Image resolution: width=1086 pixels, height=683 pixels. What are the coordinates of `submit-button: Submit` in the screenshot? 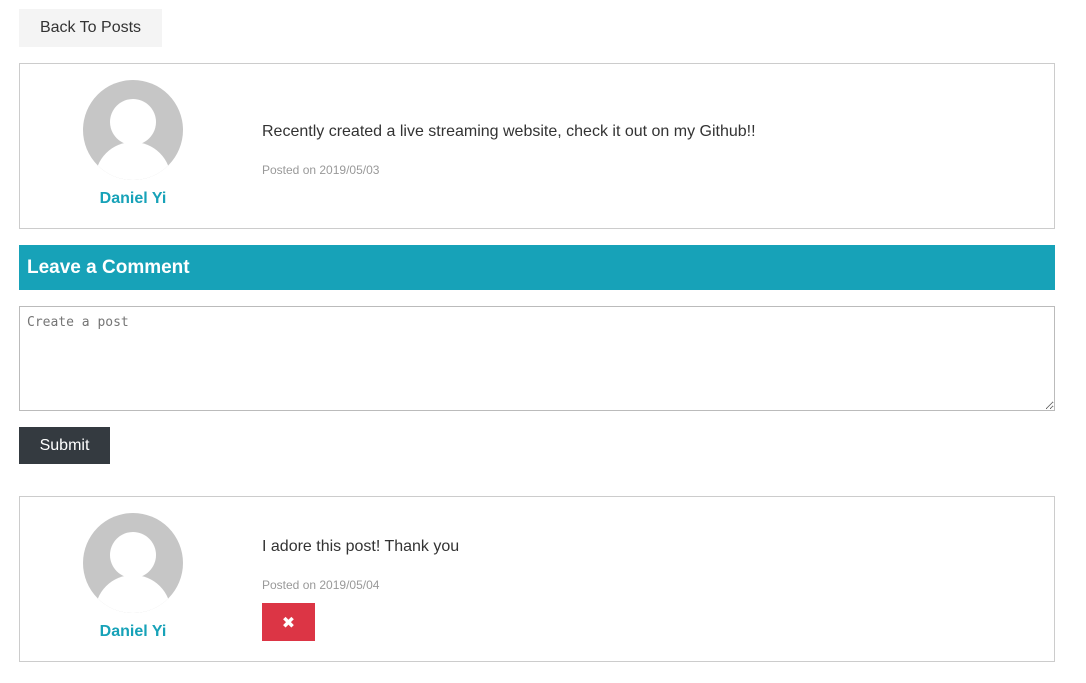 It's located at (64, 445).